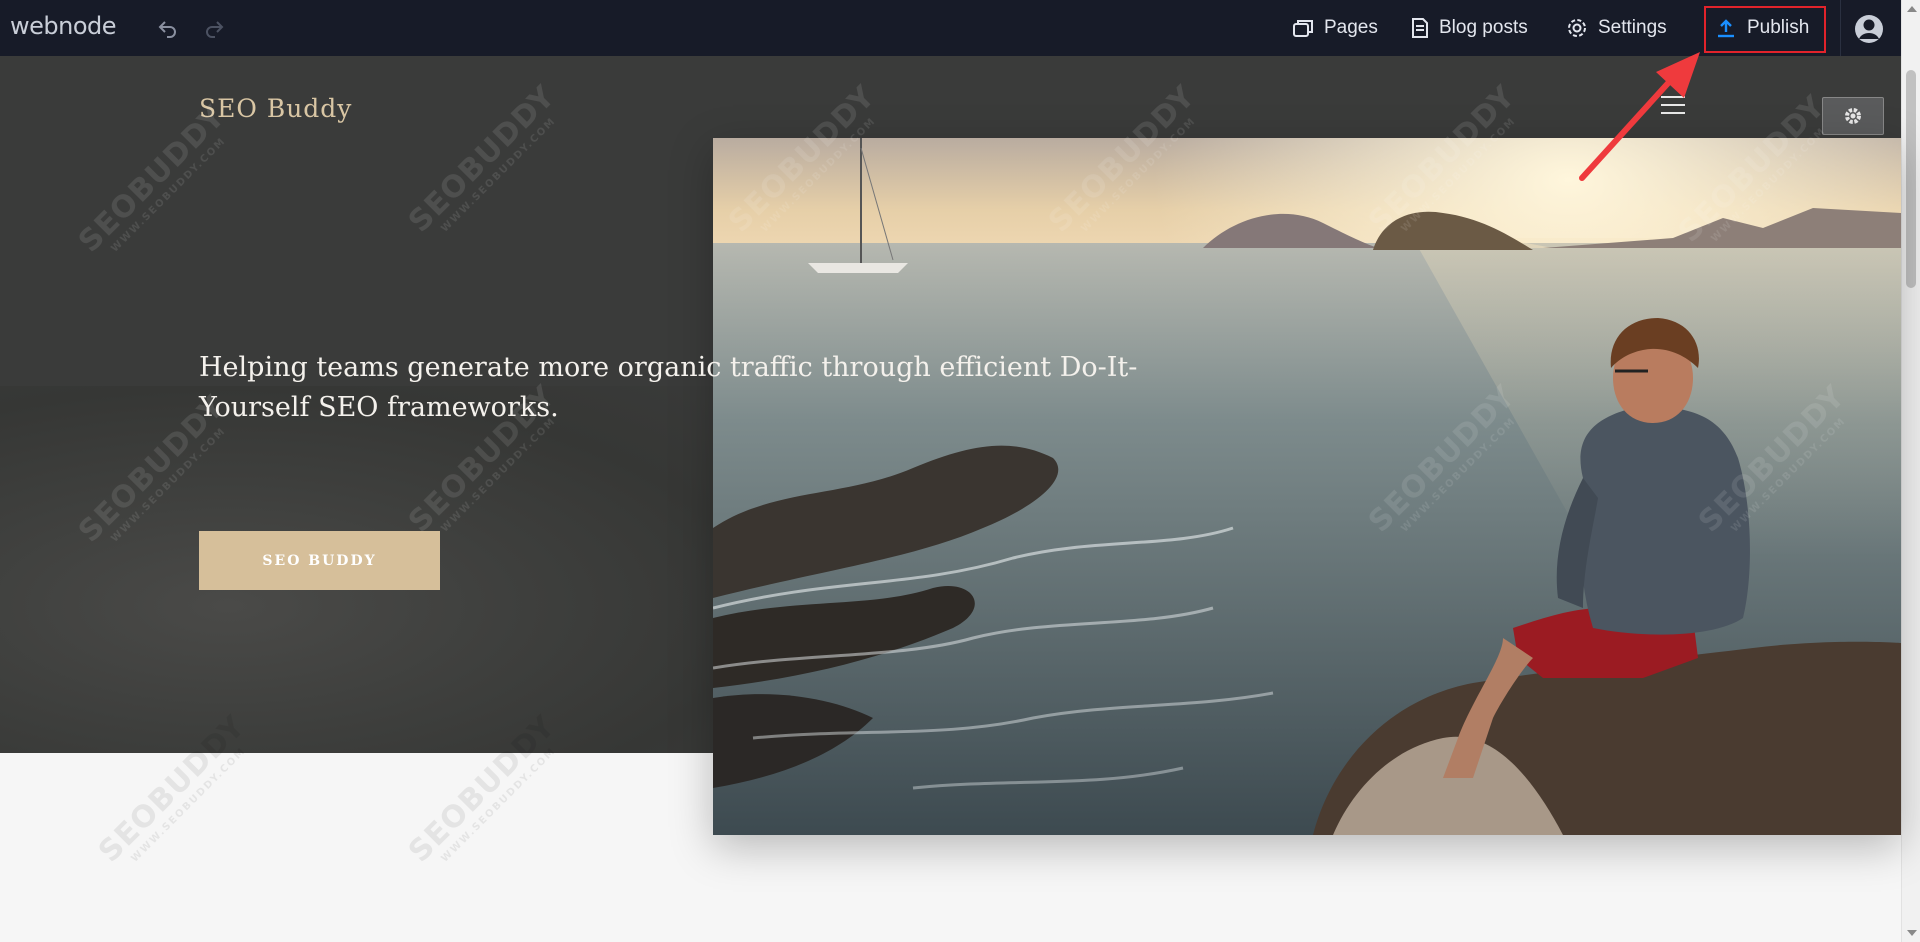 The height and width of the screenshot is (942, 1920). I want to click on user-avatar-icon, so click(1869, 29).